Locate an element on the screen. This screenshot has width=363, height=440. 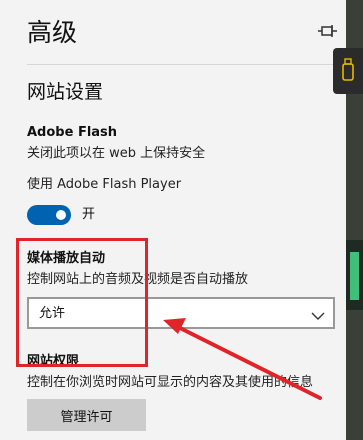
toggle-knob is located at coordinates (61, 215).